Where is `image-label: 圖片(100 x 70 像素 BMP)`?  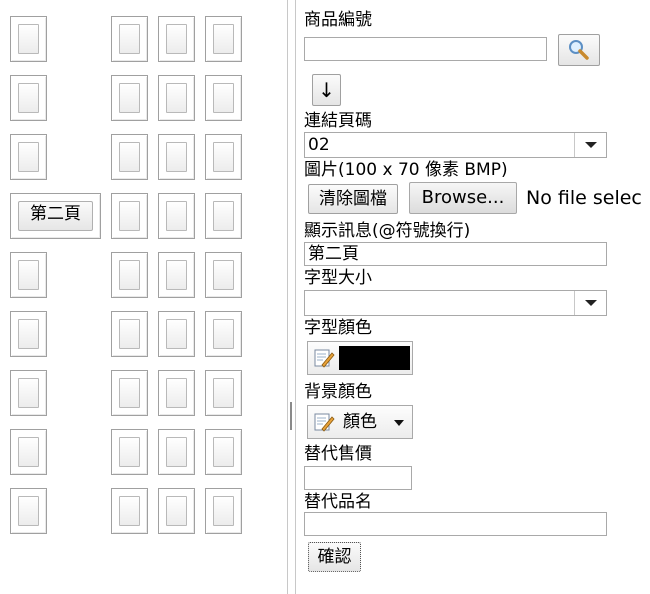
image-label: 圖片(100 x 70 像素 BMP) is located at coordinates (406, 170).